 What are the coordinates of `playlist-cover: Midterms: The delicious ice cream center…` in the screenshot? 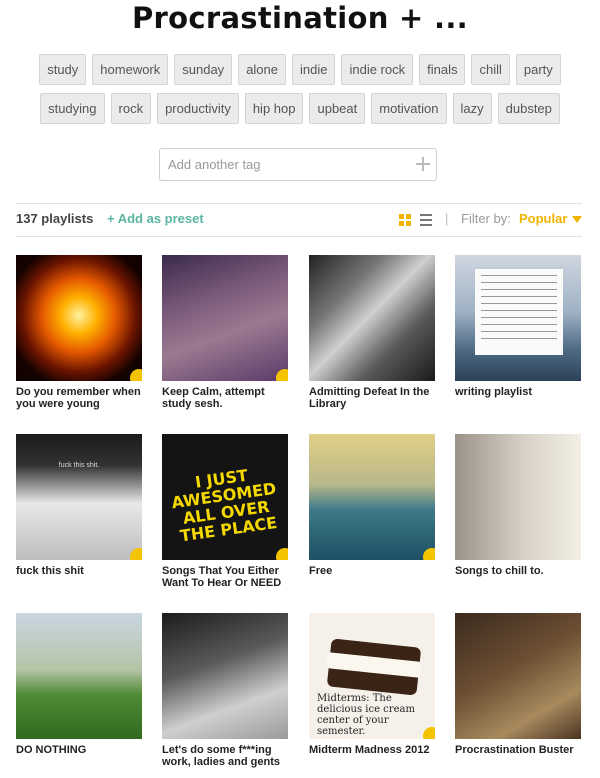 It's located at (372, 676).